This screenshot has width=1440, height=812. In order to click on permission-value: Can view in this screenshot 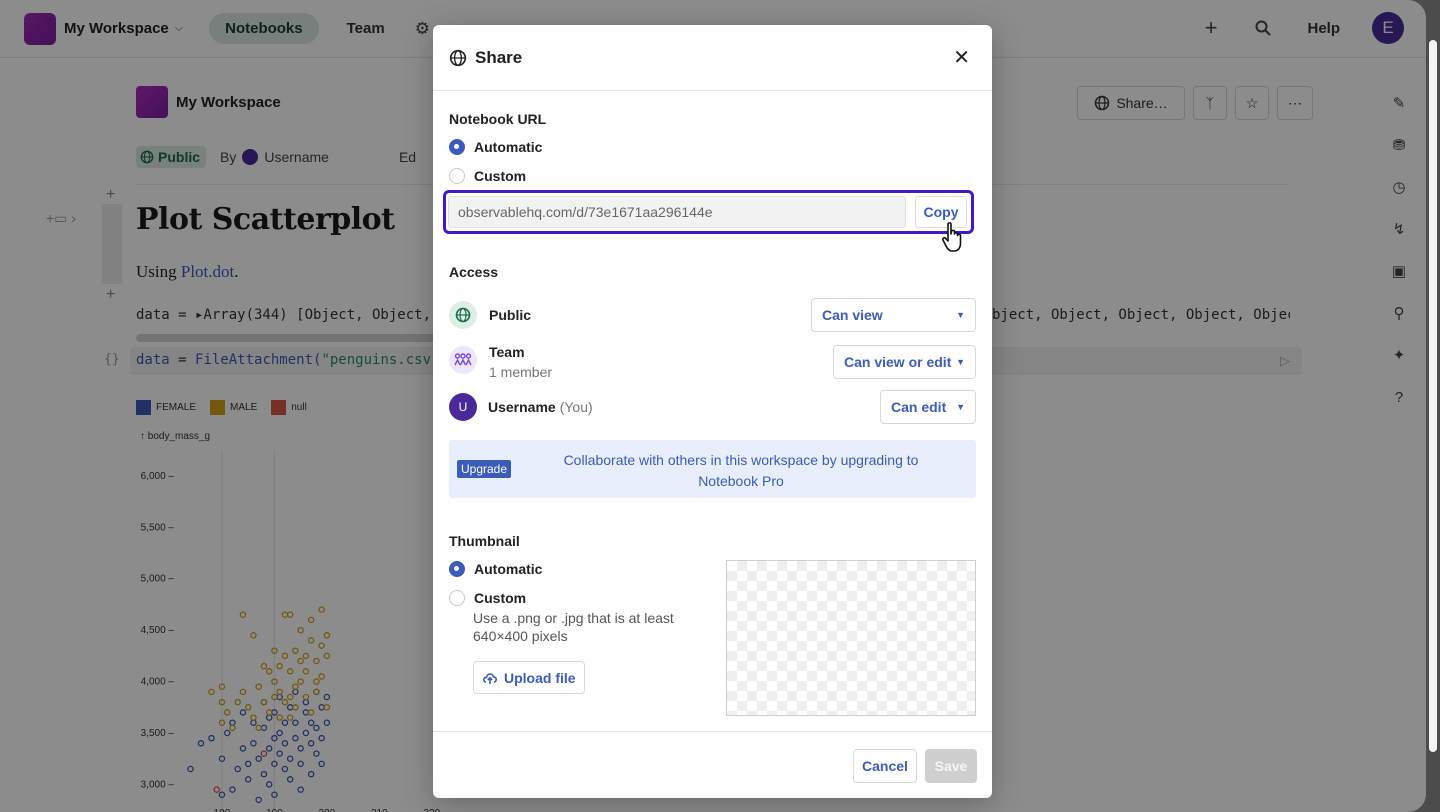, I will do `click(852, 315)`.